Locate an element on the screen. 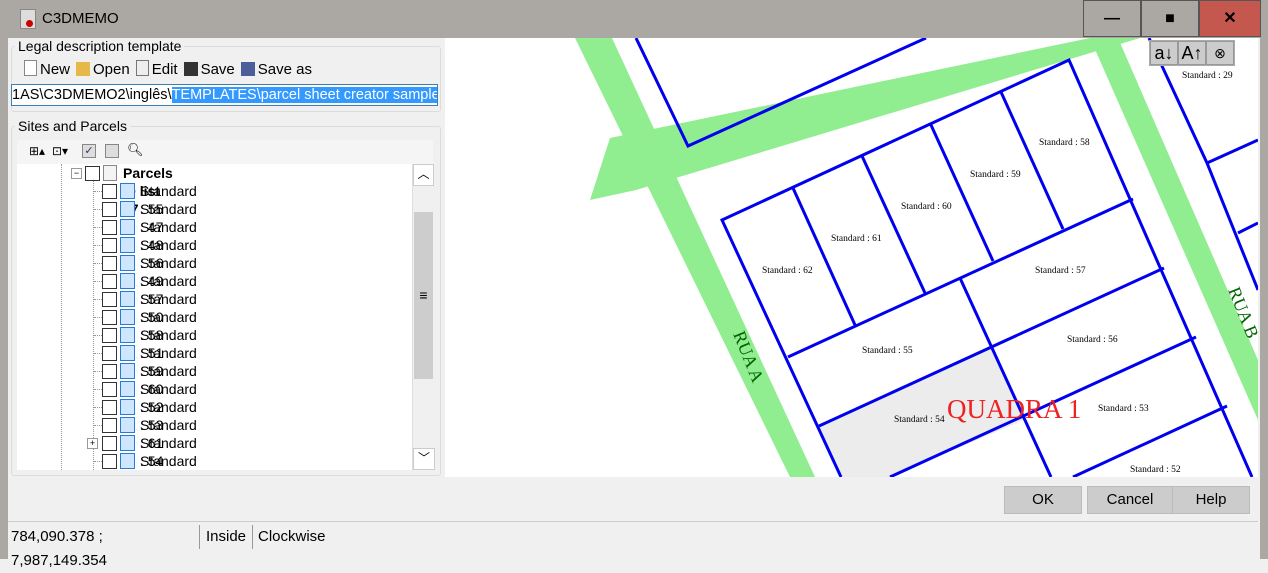 This screenshot has width=1268, height=573. expand-icon: + is located at coordinates (92, 443).